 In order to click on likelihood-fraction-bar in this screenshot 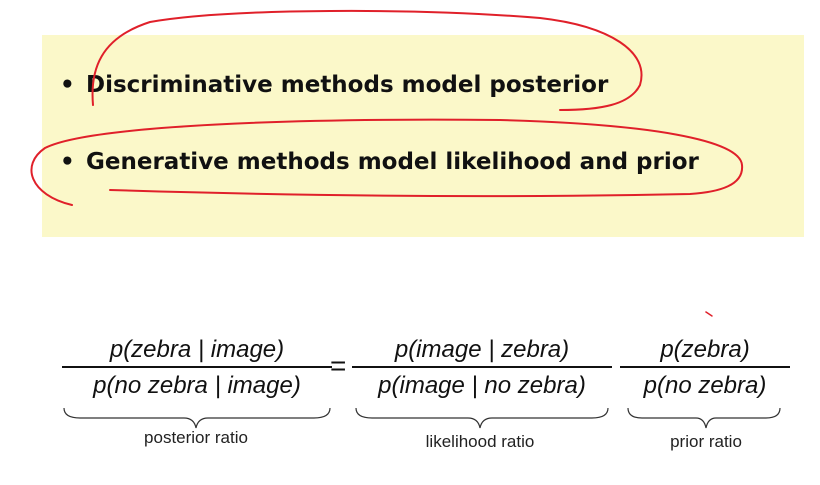, I will do `click(482, 367)`.